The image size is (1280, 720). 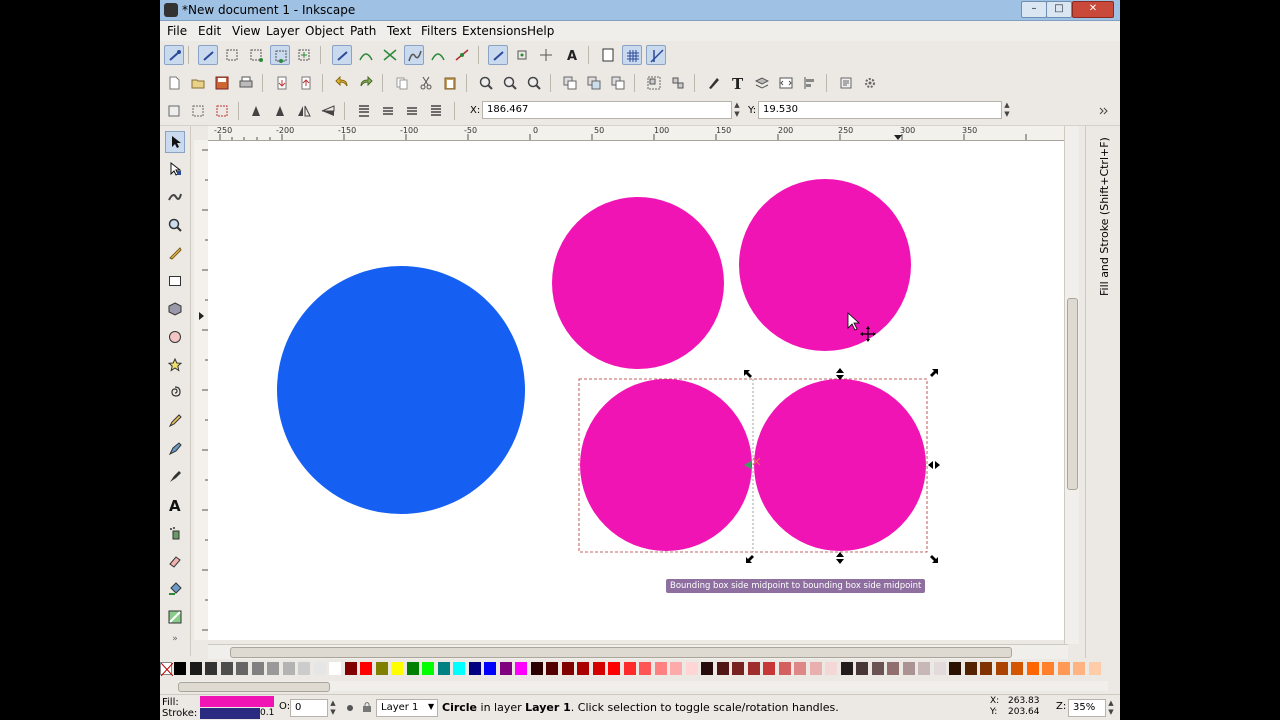 I want to click on cut-button, so click(x=426, y=83).